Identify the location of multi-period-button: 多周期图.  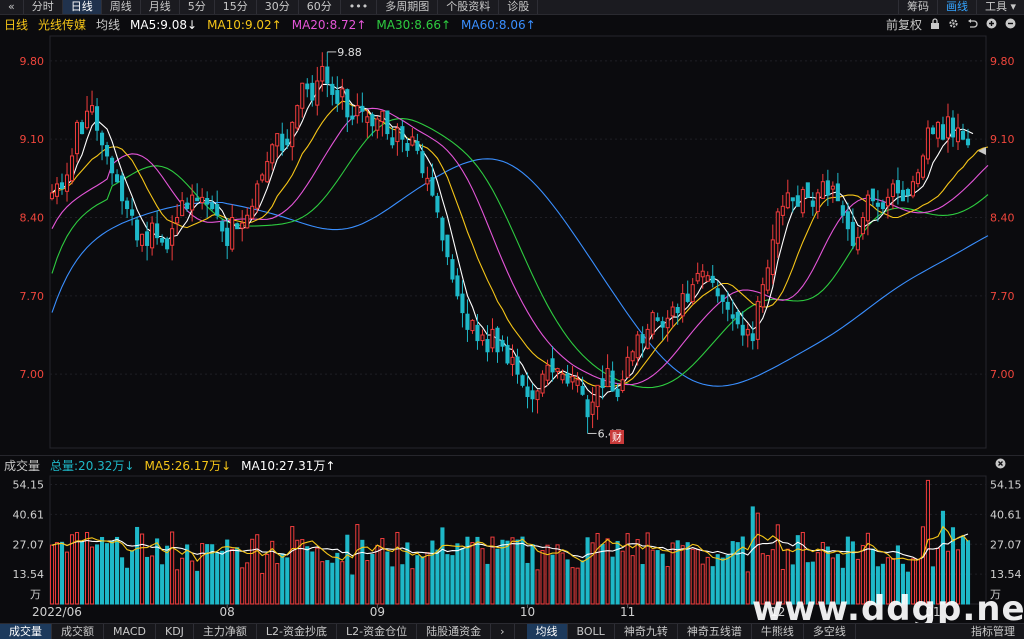
(408, 7).